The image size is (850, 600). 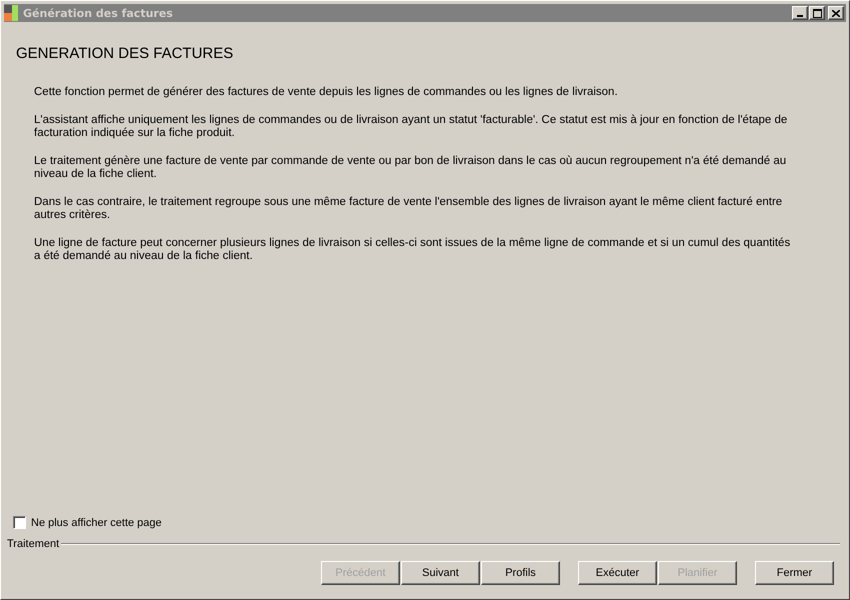 What do you see at coordinates (413, 250) in the screenshot?
I see `description-paragraph: Une ligne de facture peut concerner plusieurs lignes de livraison si celles-ci sont issues de la même ligne de commande et si un cumul des quantités a été demandé au niveau de la fiche client.` at bounding box center [413, 250].